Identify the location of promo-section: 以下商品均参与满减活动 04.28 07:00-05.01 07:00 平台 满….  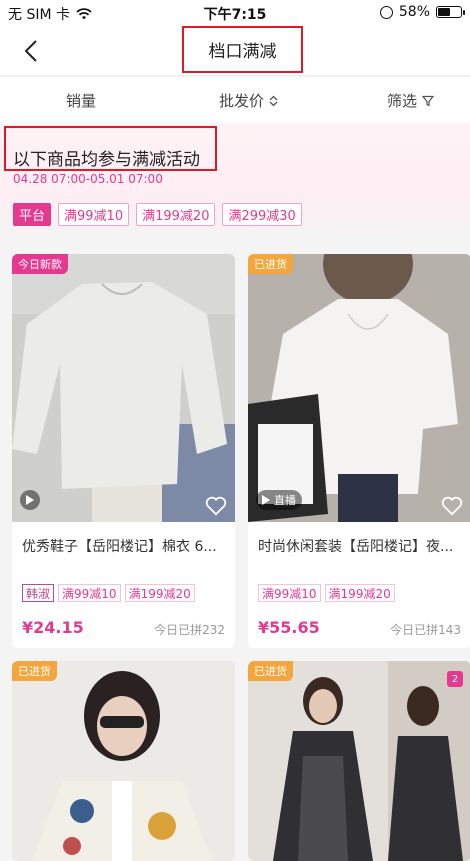
(235, 182).